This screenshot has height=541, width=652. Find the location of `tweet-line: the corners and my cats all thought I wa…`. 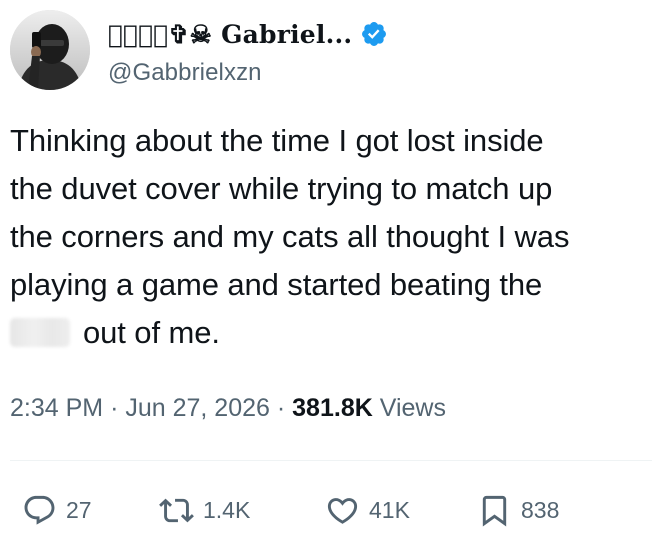

tweet-line: the corners and my cats all thought I wa… is located at coordinates (290, 236).